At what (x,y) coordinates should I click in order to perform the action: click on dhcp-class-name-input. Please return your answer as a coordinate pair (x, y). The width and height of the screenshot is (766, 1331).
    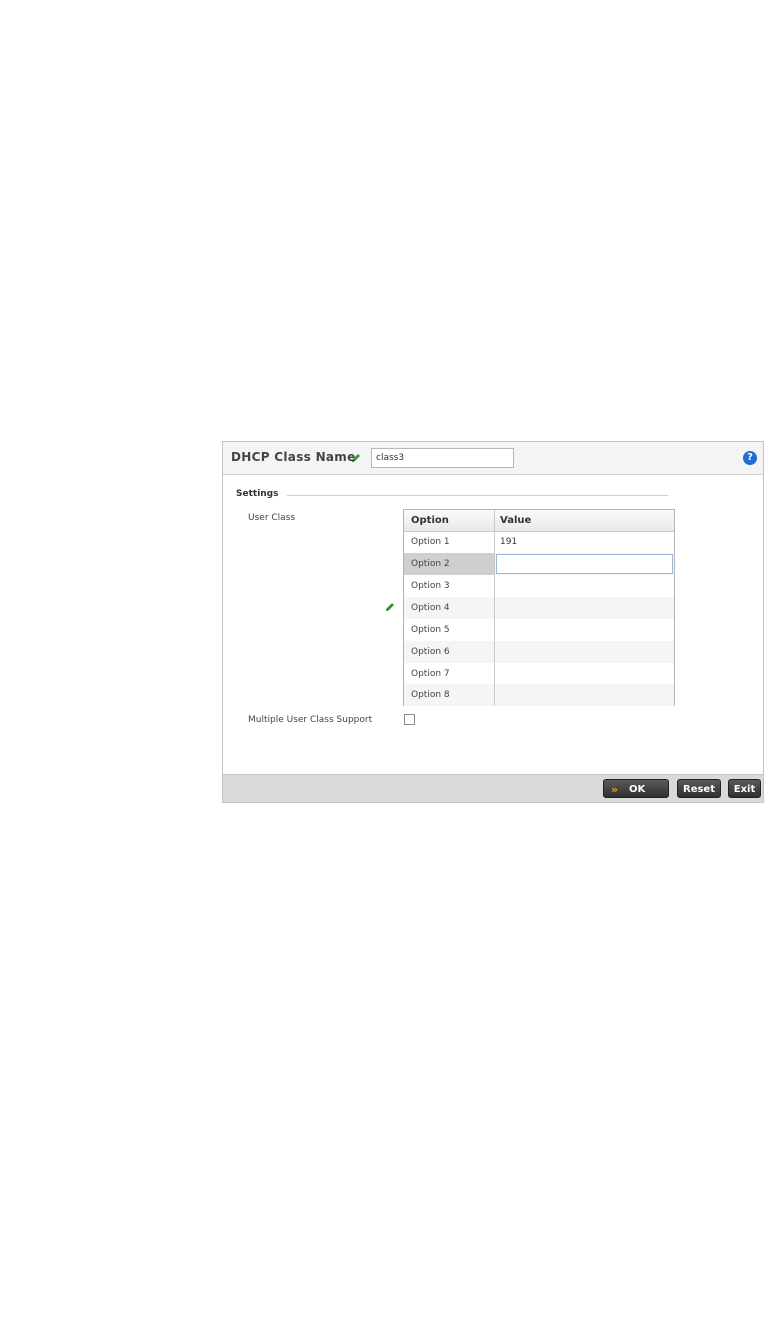
    Looking at the image, I should click on (442, 458).